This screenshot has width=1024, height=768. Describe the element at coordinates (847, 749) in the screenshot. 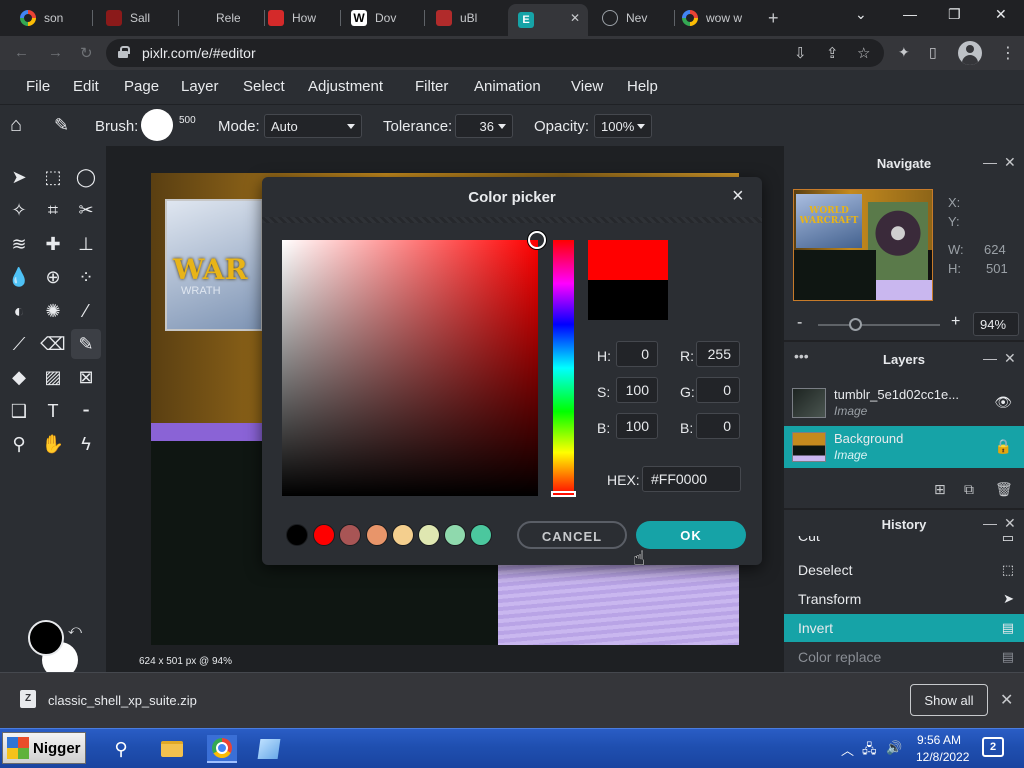

I see `tray-chevron-icon: ︿` at that location.